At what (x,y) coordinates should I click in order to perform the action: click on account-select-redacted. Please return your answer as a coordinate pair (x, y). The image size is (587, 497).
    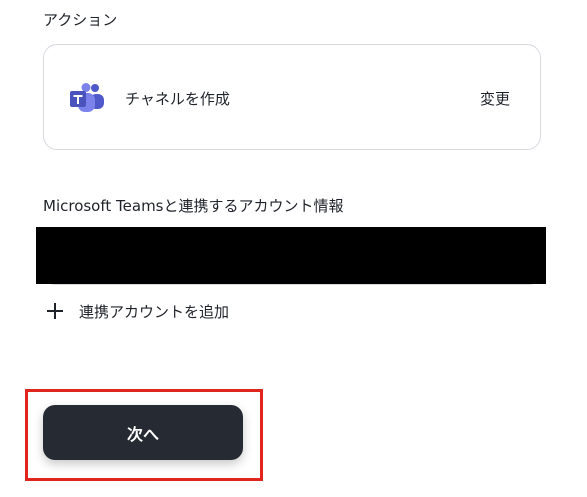
    Looking at the image, I should click on (291, 255).